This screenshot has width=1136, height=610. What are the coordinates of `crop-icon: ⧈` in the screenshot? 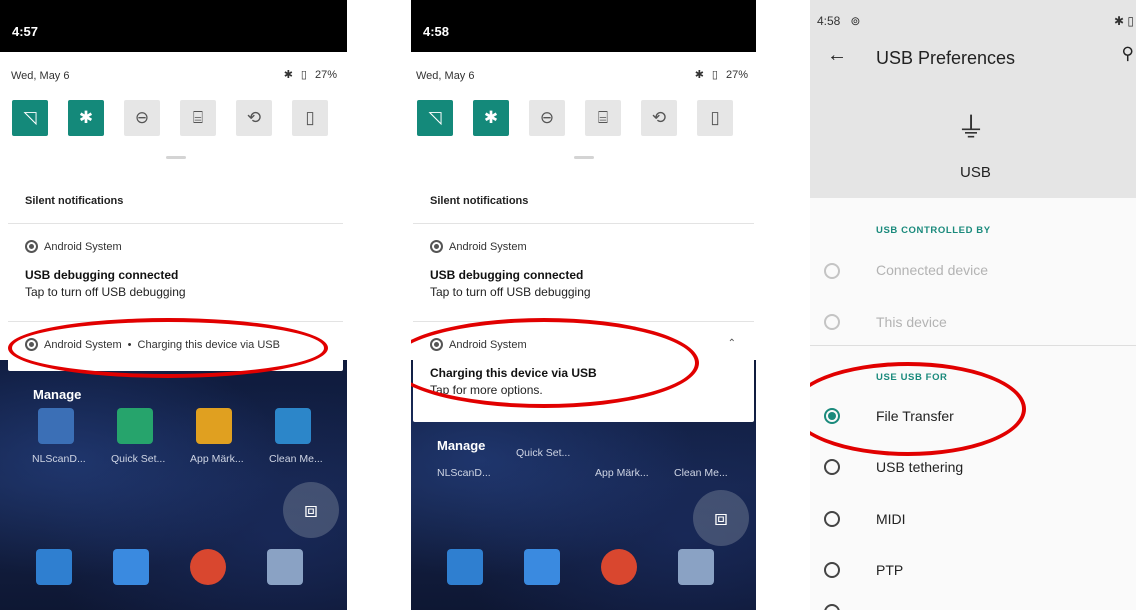 It's located at (311, 509).